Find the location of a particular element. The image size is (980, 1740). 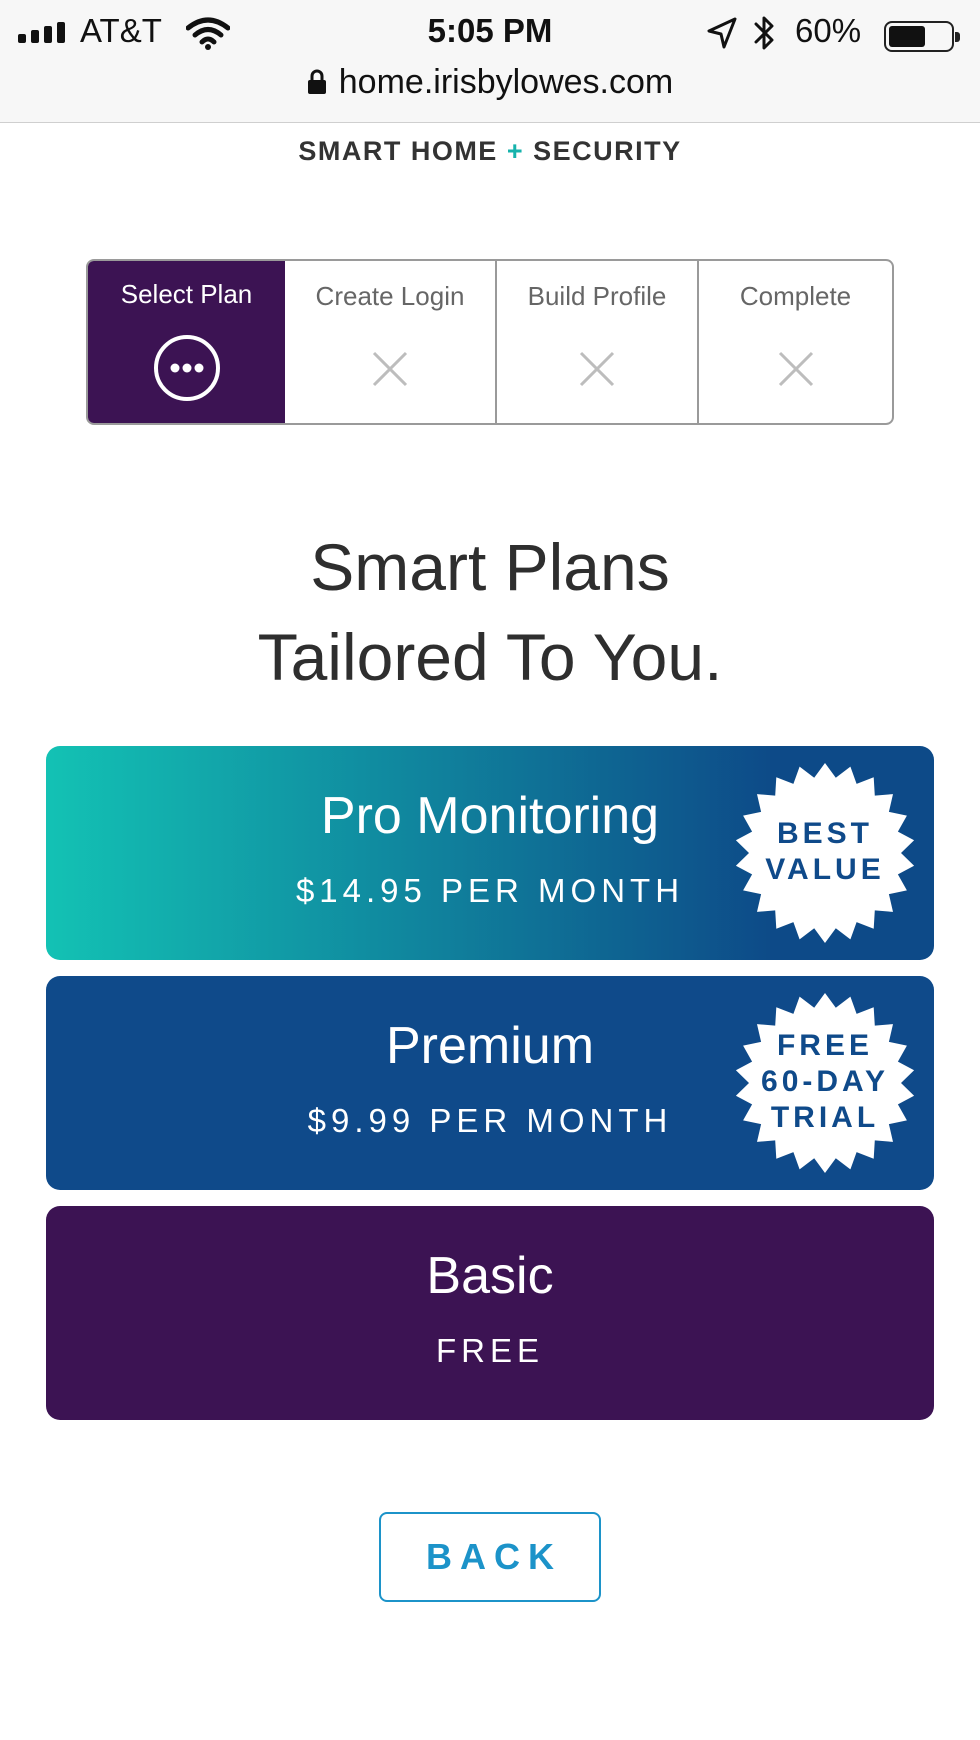

step-label: Complete is located at coordinates (795, 296).